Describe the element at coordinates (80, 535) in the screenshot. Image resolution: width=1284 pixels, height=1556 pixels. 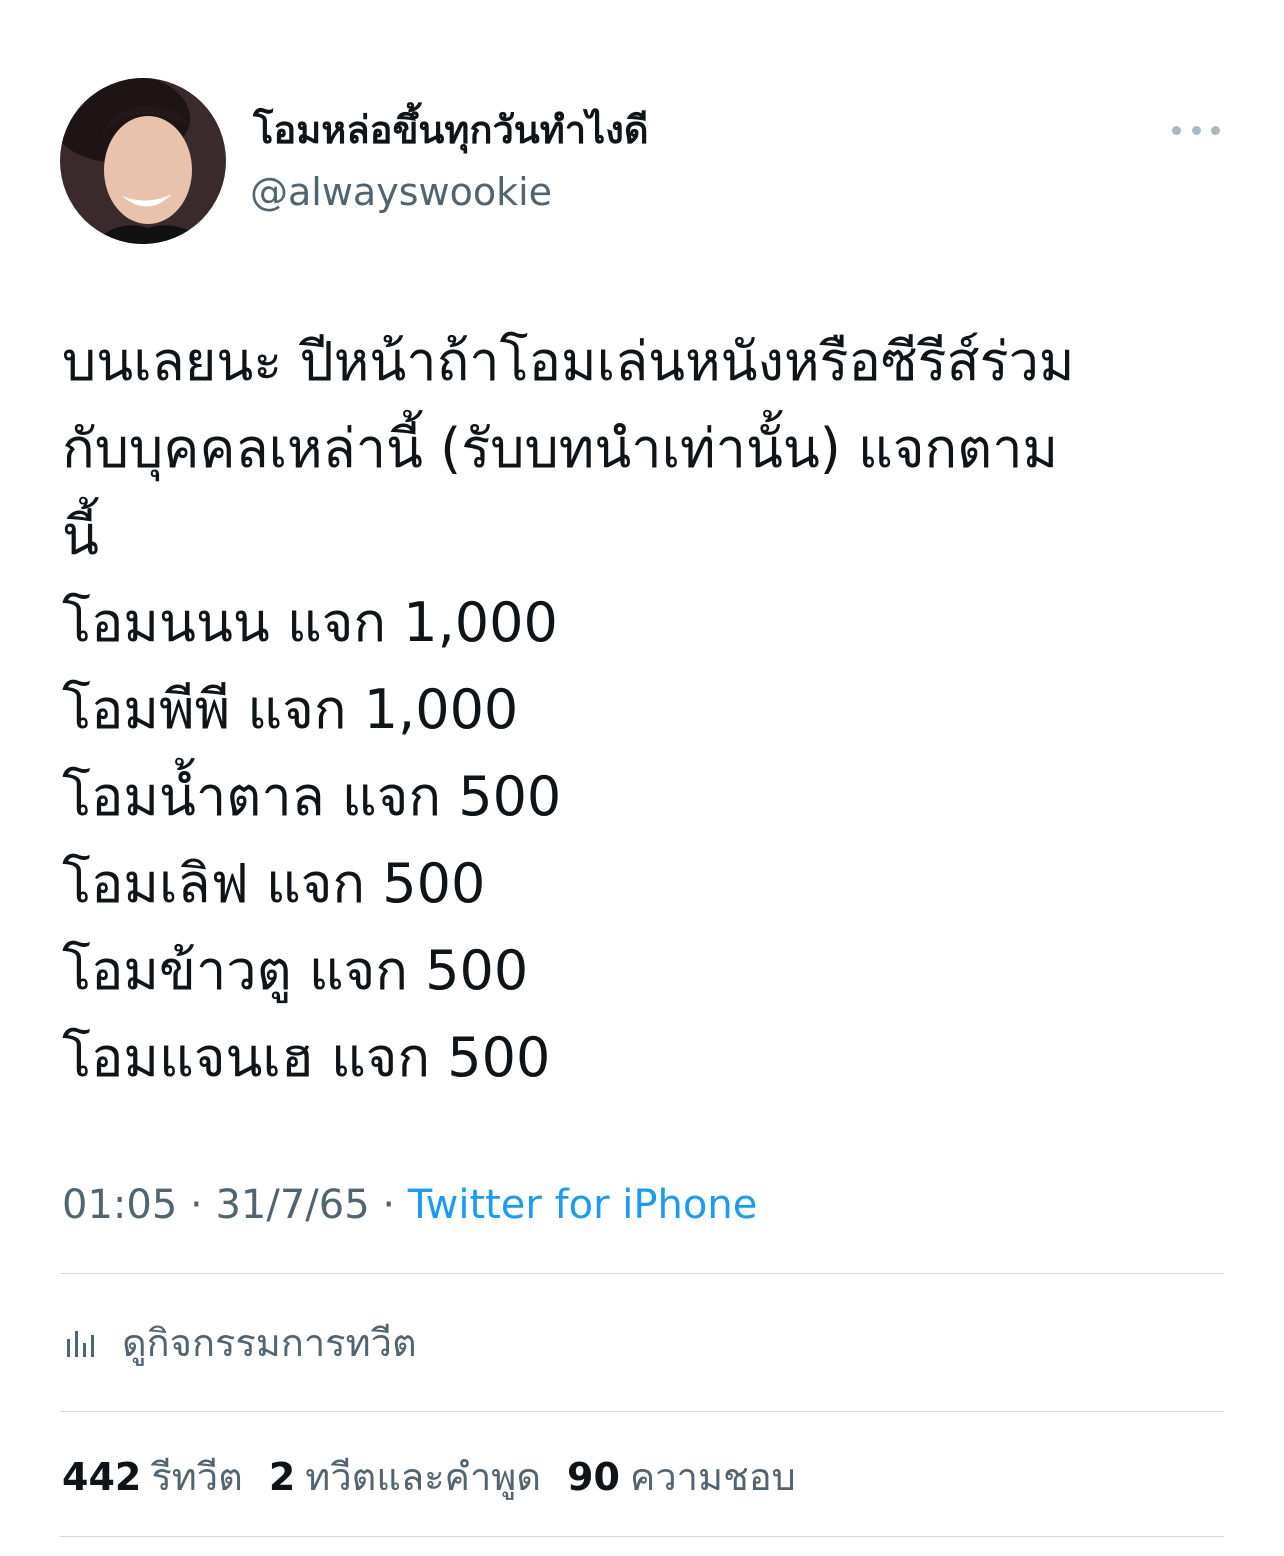
I see `tweet-line: นี้` at that location.